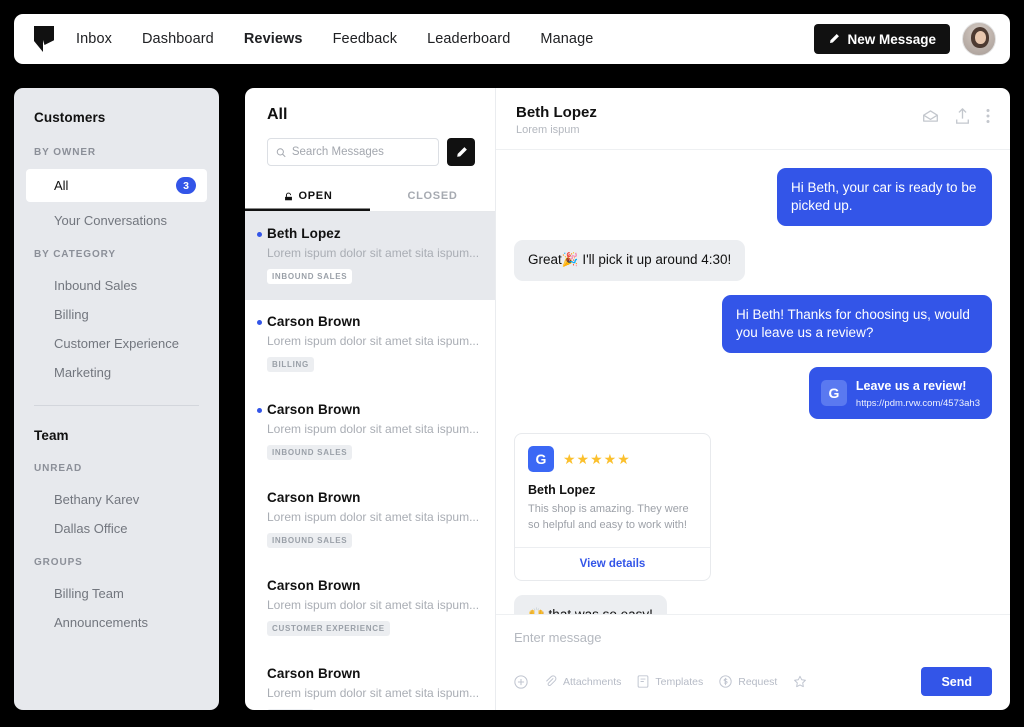 This screenshot has width=1024, height=727. I want to click on thread-contact-subtitle: Lorem ispum, so click(548, 130).